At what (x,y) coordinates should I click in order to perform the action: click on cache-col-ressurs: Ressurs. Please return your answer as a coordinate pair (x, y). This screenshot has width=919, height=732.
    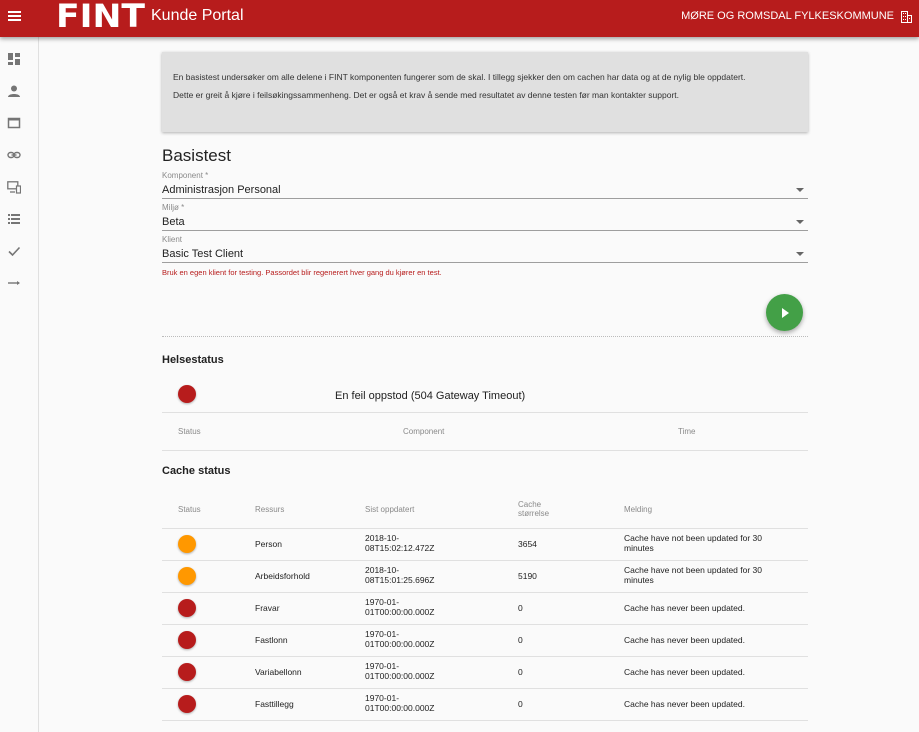
    Looking at the image, I should click on (270, 509).